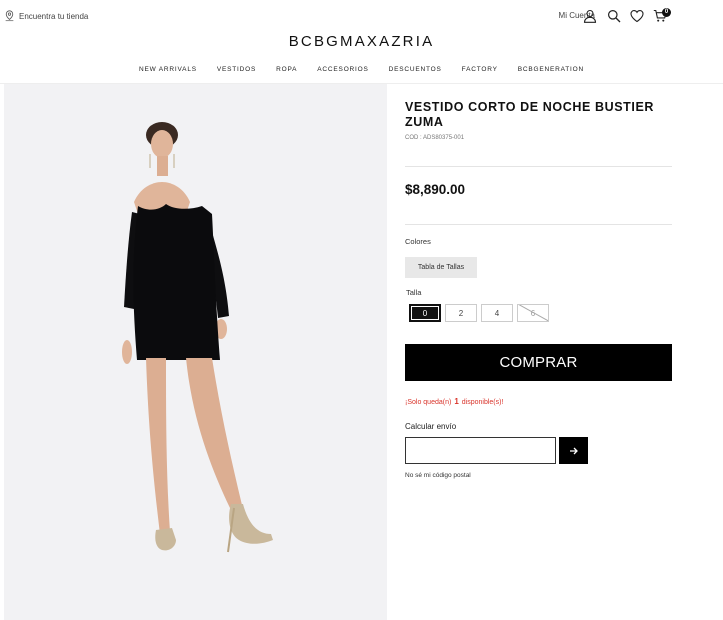  What do you see at coordinates (538, 362) in the screenshot?
I see `buy-button: COMPRAR` at bounding box center [538, 362].